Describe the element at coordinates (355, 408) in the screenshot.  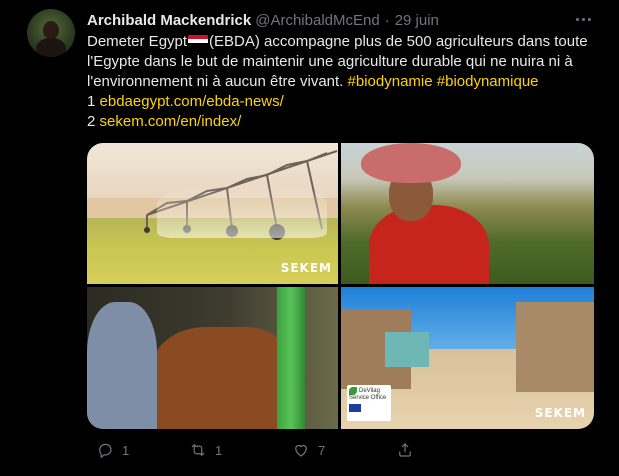
I see `eu-flag-icon` at that location.